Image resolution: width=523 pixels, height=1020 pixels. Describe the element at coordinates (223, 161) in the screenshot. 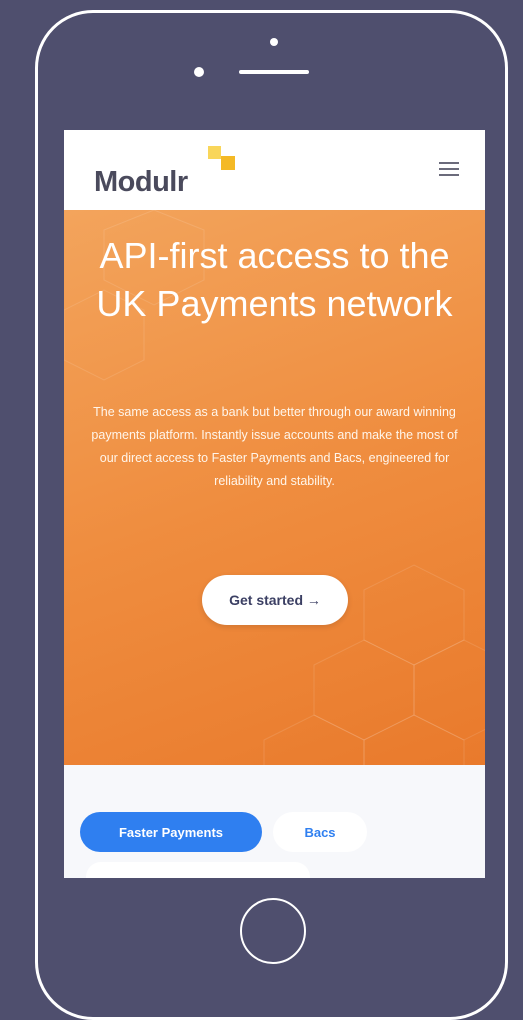

I see `logo-mark-icon` at that location.